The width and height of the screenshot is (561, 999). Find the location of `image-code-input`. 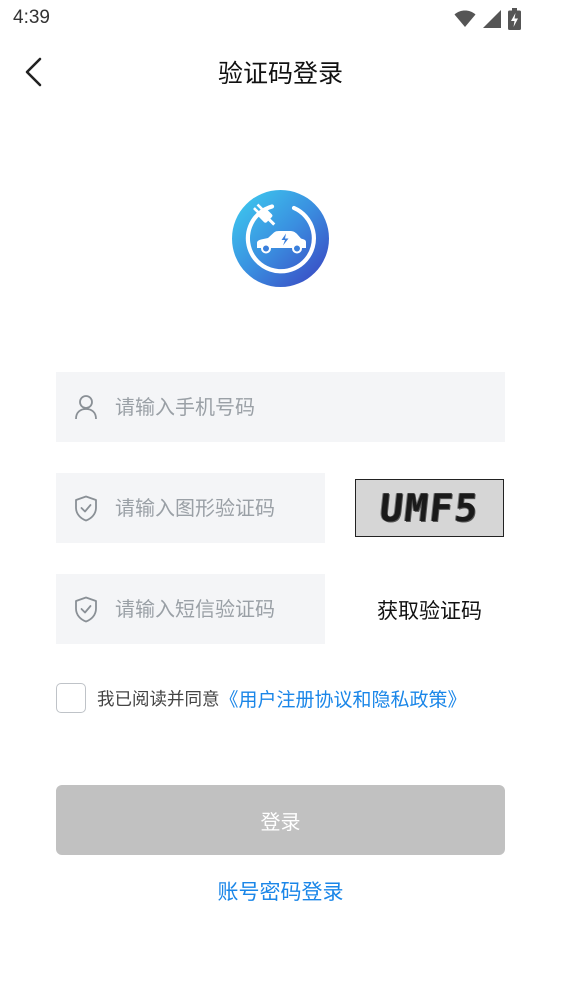

image-code-input is located at coordinates (220, 508).